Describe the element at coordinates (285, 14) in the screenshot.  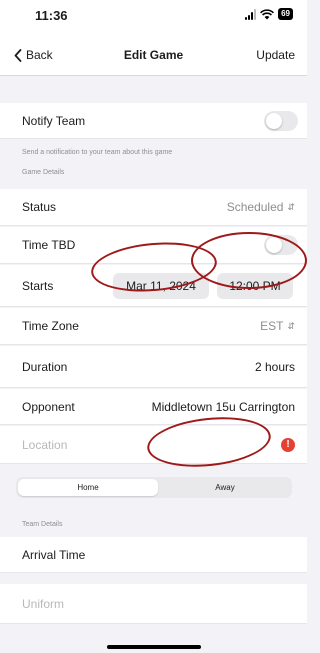
I see `battery-icon: 69` at that location.